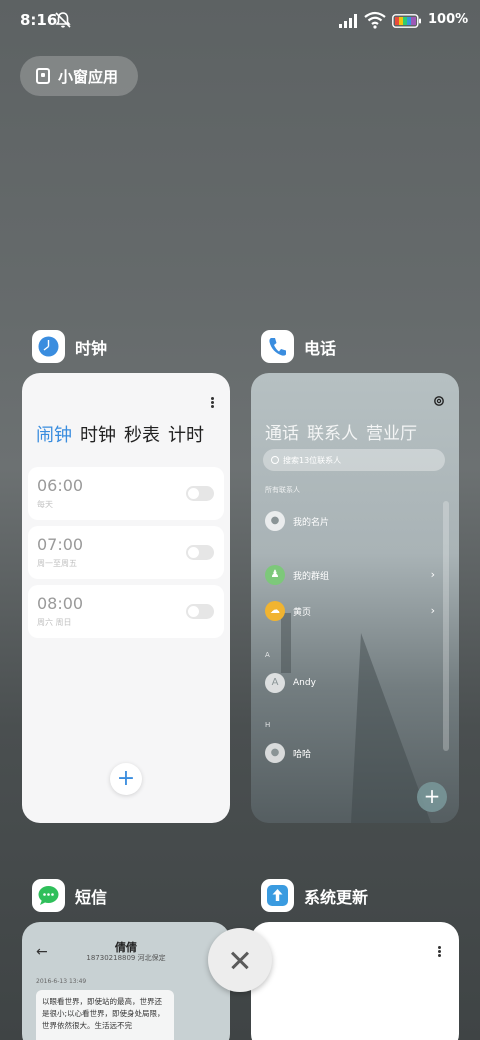 The image size is (480, 1040). What do you see at coordinates (282, 431) in the screenshot?
I see `tab-calls: 通话` at bounding box center [282, 431].